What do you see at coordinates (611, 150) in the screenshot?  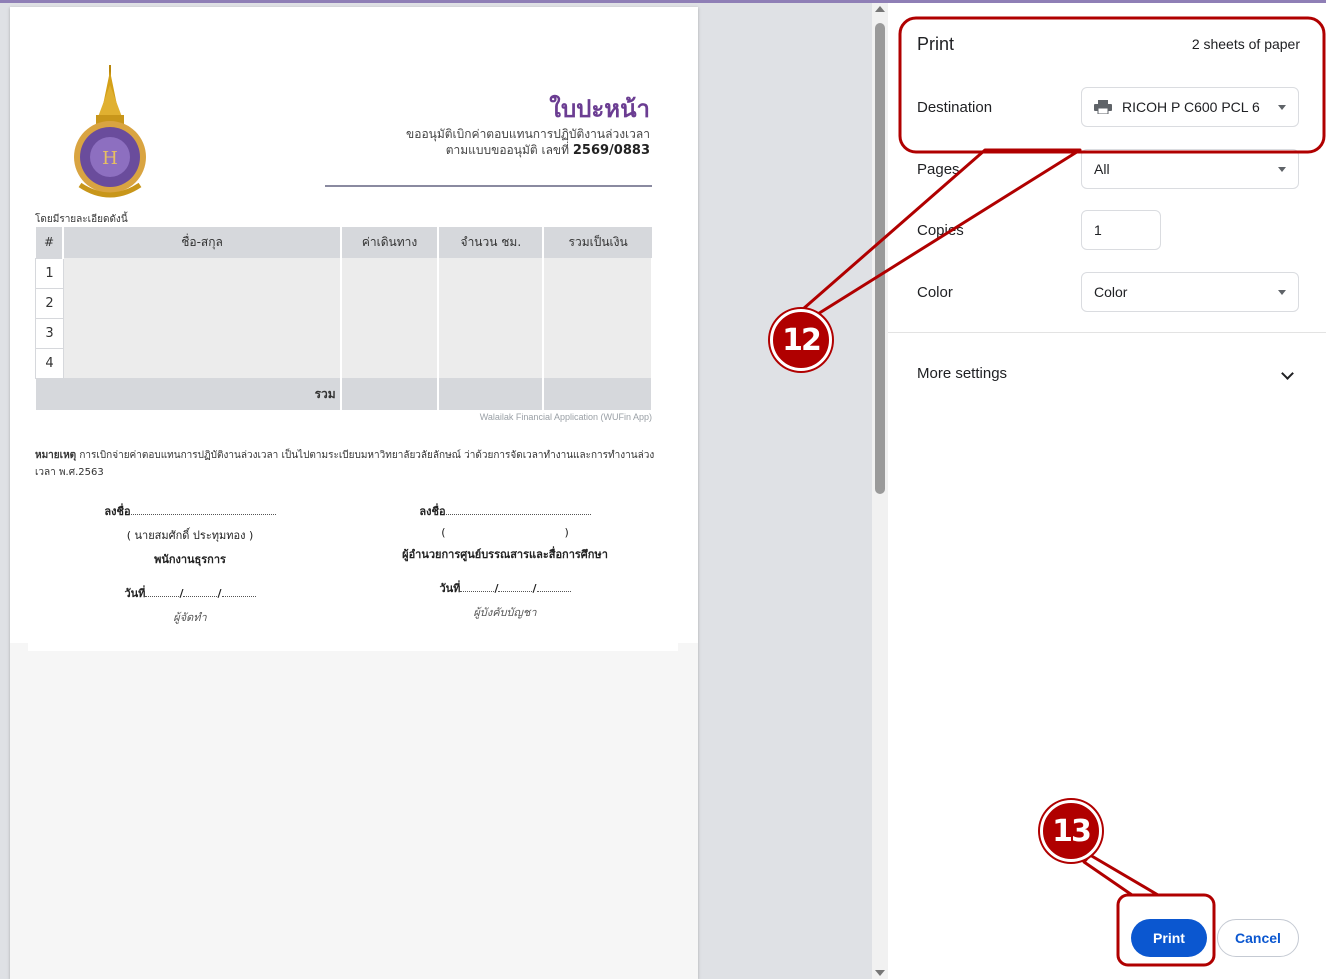 I see `reference-number: 2569/0883` at bounding box center [611, 150].